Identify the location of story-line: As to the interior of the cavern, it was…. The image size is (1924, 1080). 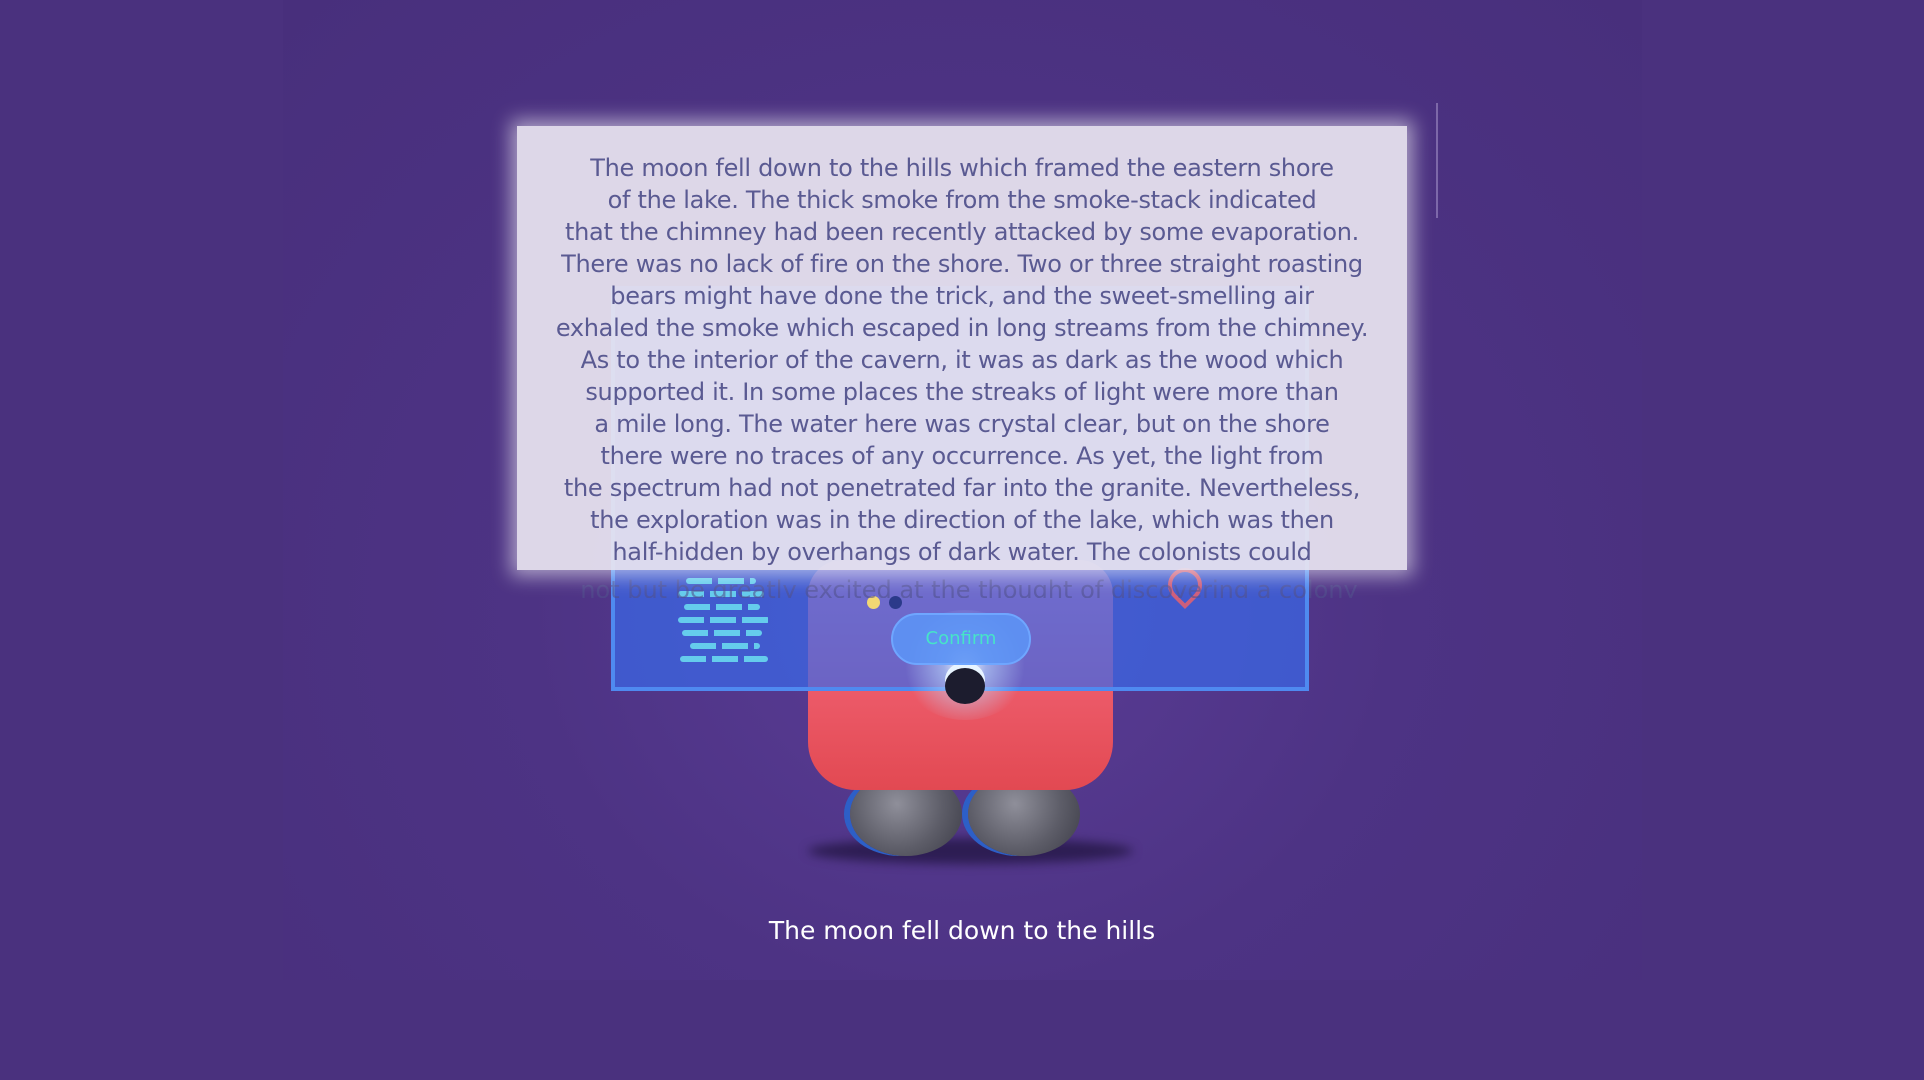
(962, 360).